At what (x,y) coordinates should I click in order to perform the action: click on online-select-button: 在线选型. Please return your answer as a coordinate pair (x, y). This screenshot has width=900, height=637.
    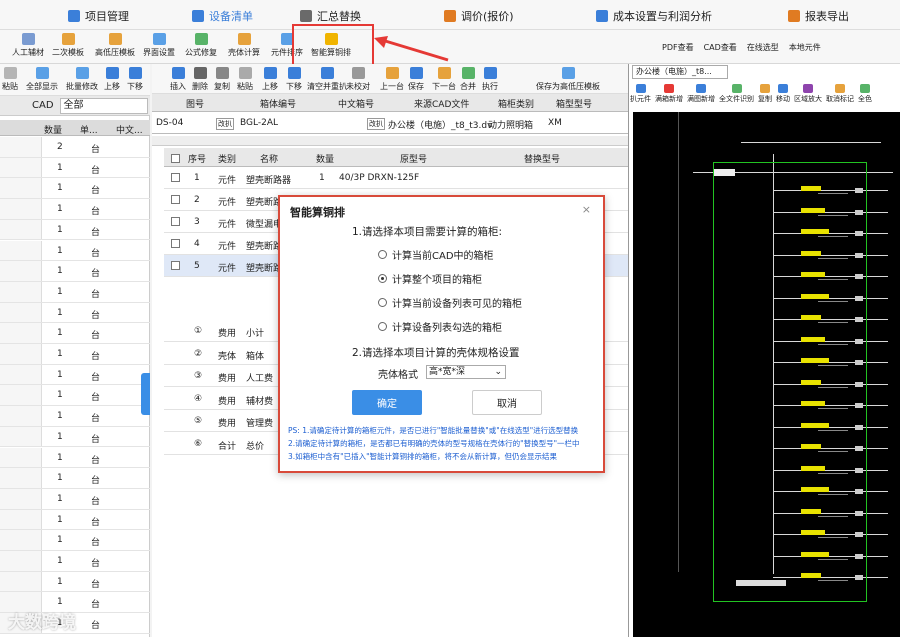
    Looking at the image, I should click on (763, 47).